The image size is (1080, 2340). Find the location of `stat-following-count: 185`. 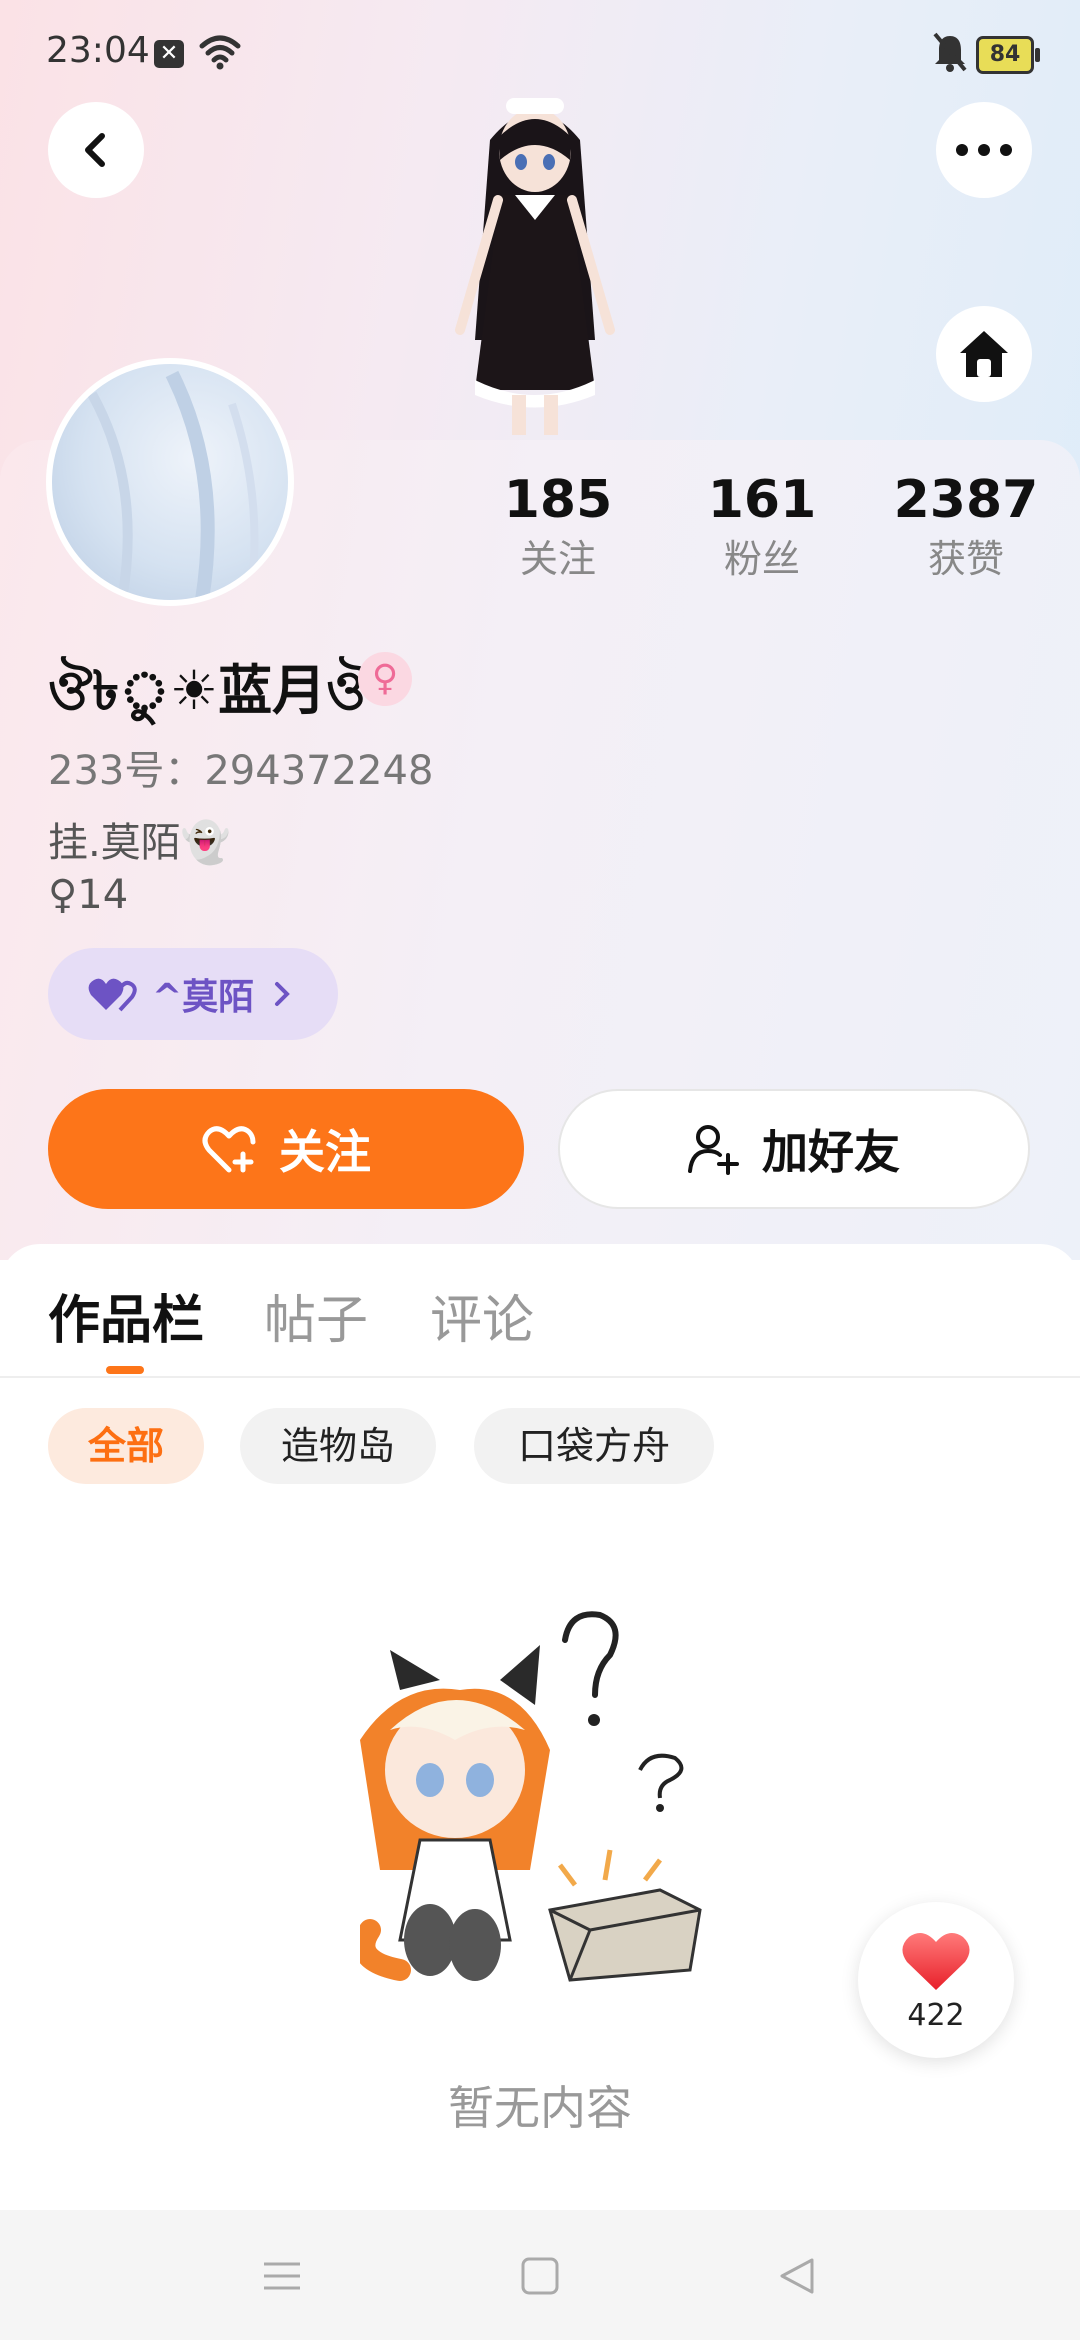

stat-following-count: 185 is located at coordinates (558, 500).